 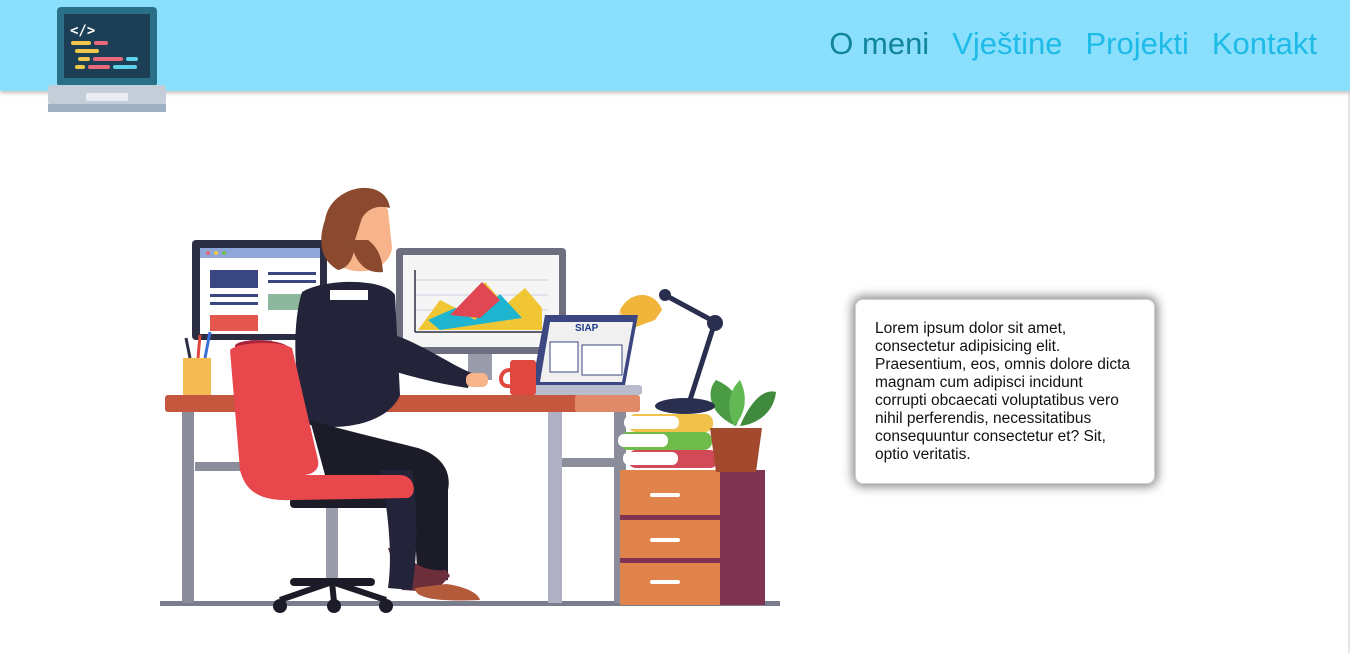 I want to click on nav-link-projekti: Projekti, so click(x=1137, y=44).